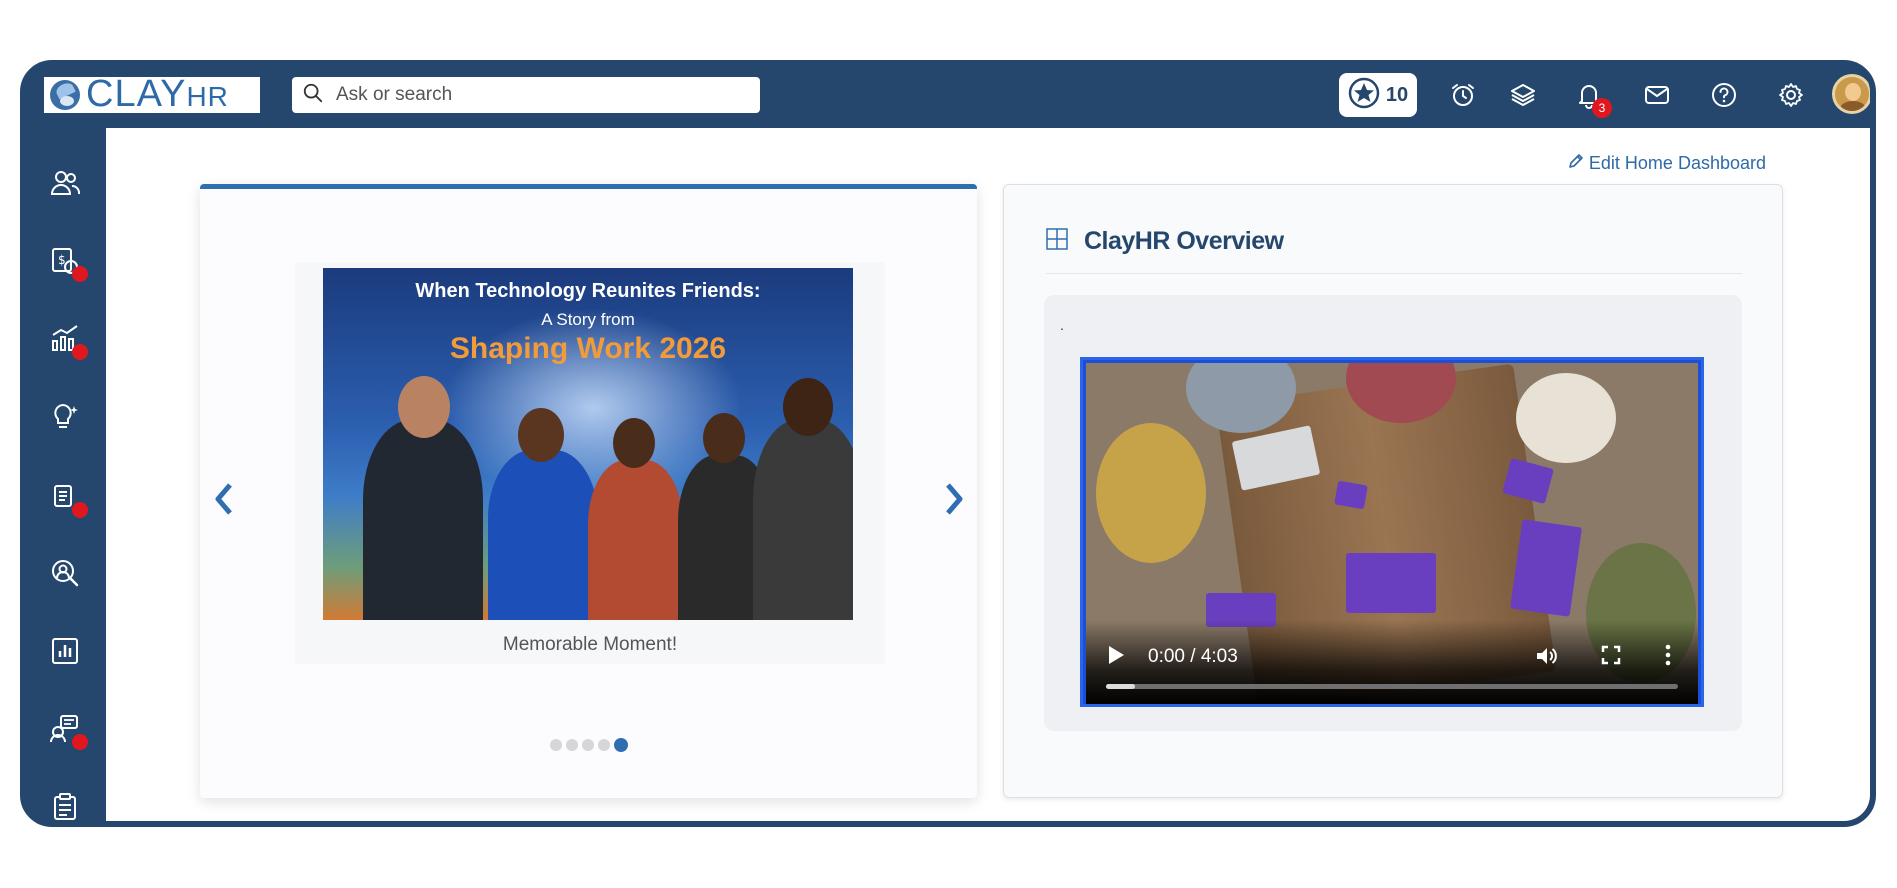  I want to click on clipboard-icon, so click(65, 805).